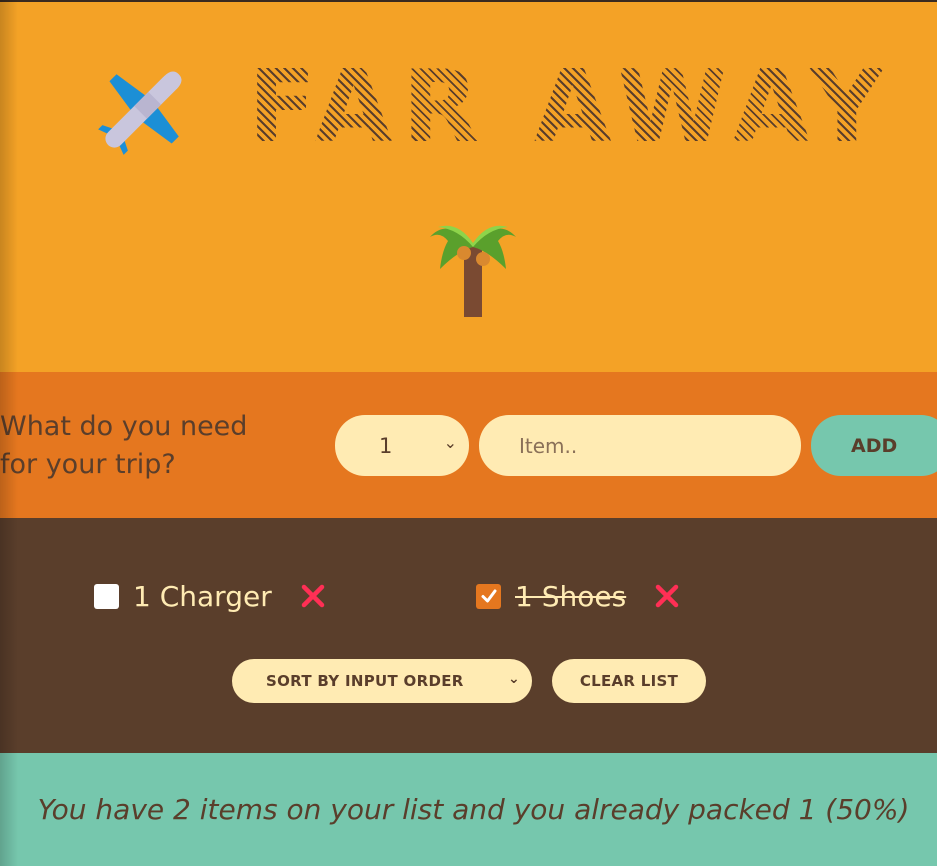  I want to click on sort-select: SORT BY INPUT ORDER ⌄, so click(382, 681).